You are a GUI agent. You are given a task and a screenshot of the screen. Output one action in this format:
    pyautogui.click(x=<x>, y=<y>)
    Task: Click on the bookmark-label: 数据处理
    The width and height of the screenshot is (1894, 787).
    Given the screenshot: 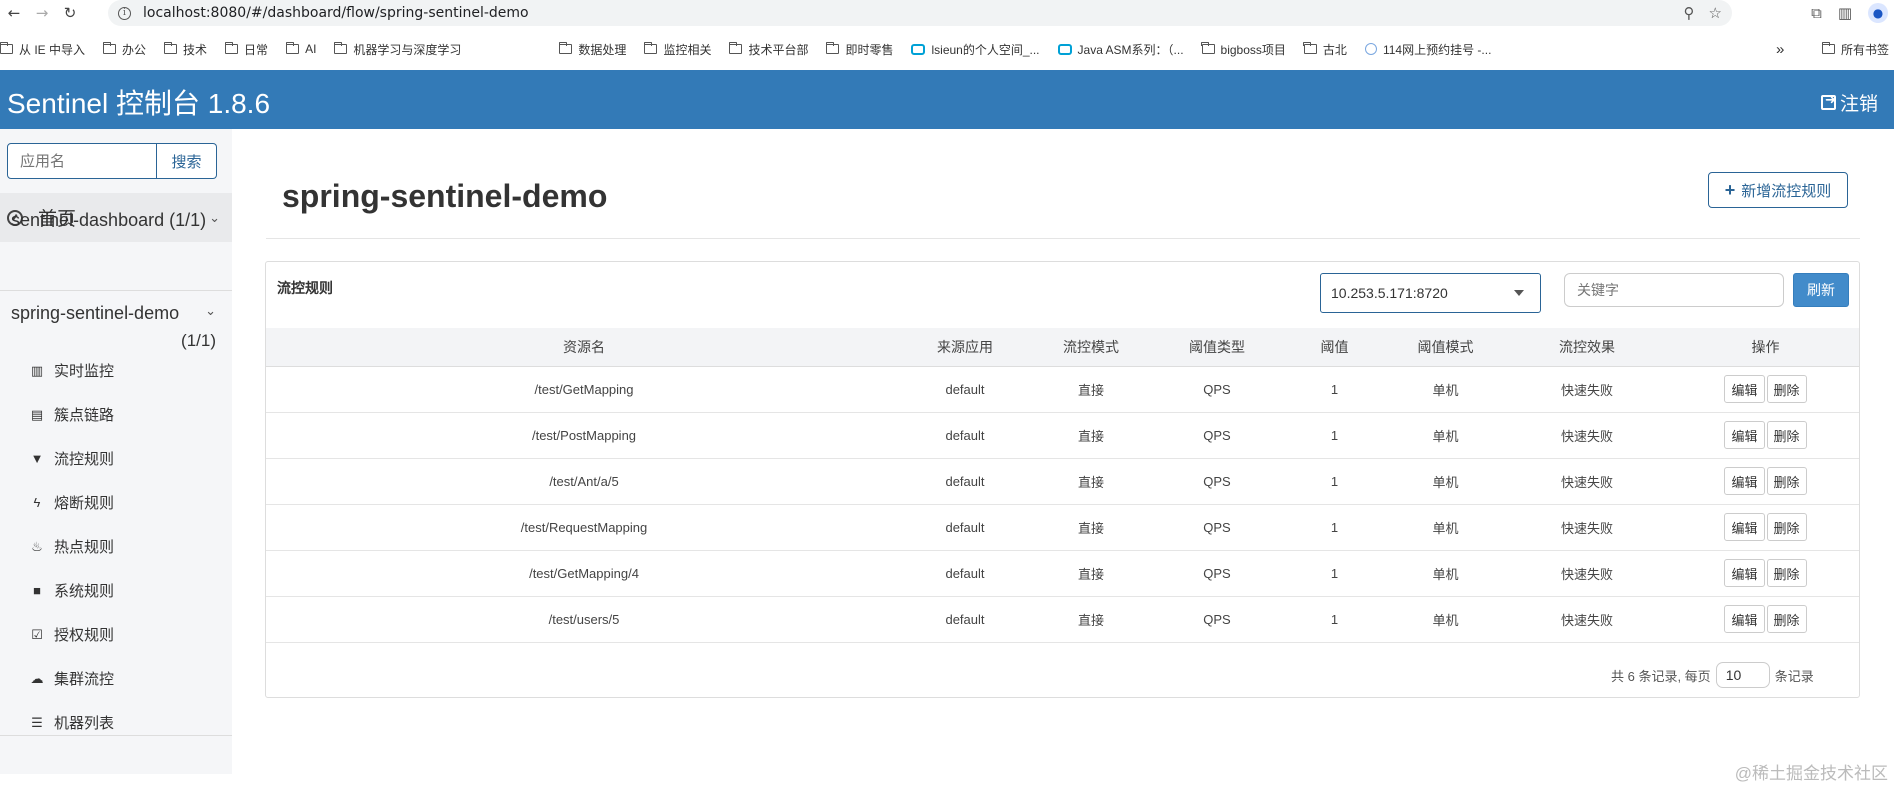 What is the action you would take?
    pyautogui.click(x=602, y=49)
    